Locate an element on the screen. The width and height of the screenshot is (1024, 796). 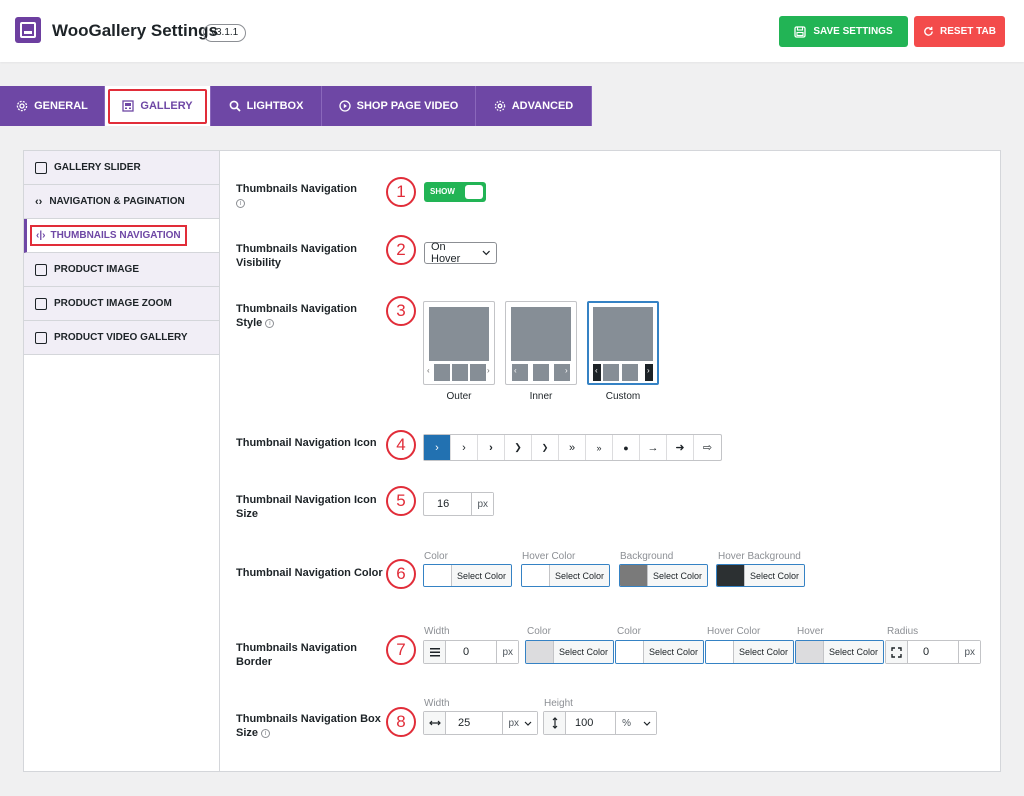
thumbnails-navigation-label: Thumbnails Navigation i is located at coordinates (297, 195).